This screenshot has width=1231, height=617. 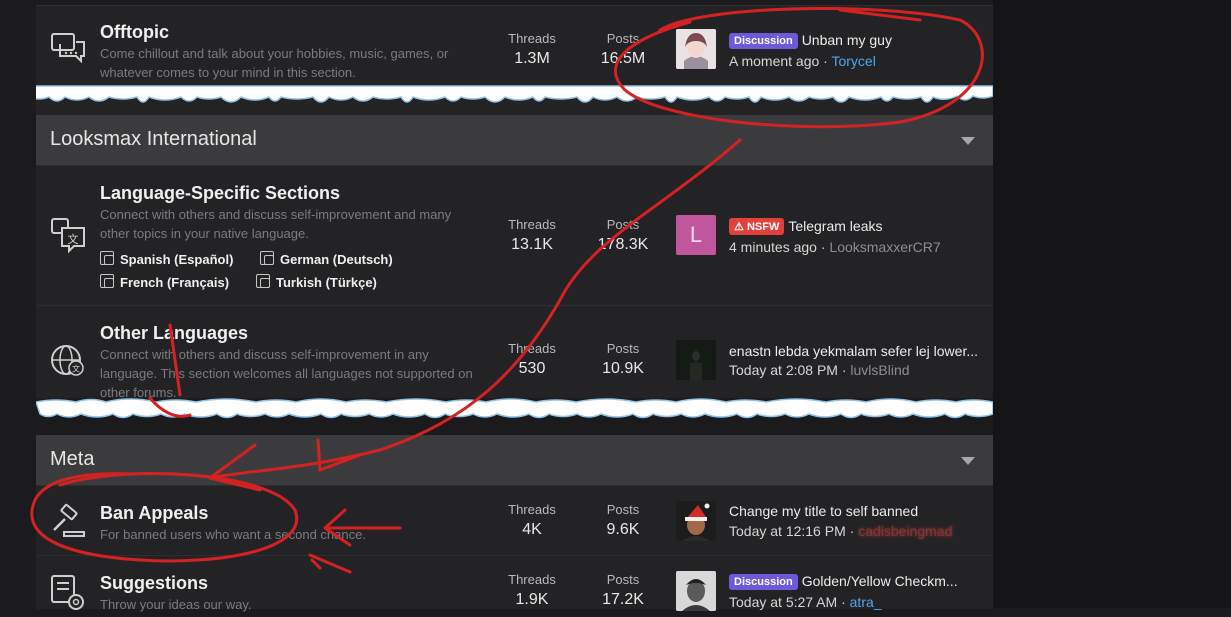 I want to click on subforum-label: Turkish (Türkçe), so click(x=326, y=282).